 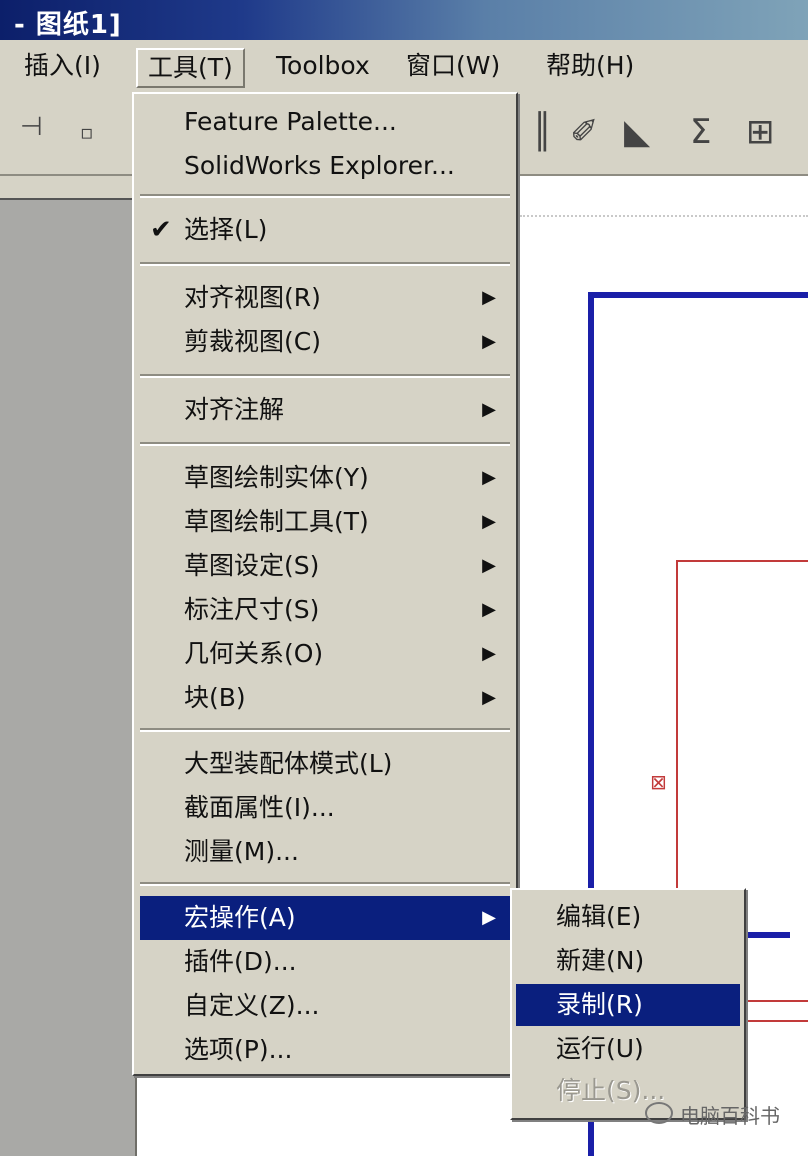 What do you see at coordinates (542, 132) in the screenshot?
I see `toolbar-grip-icon: ║` at bounding box center [542, 132].